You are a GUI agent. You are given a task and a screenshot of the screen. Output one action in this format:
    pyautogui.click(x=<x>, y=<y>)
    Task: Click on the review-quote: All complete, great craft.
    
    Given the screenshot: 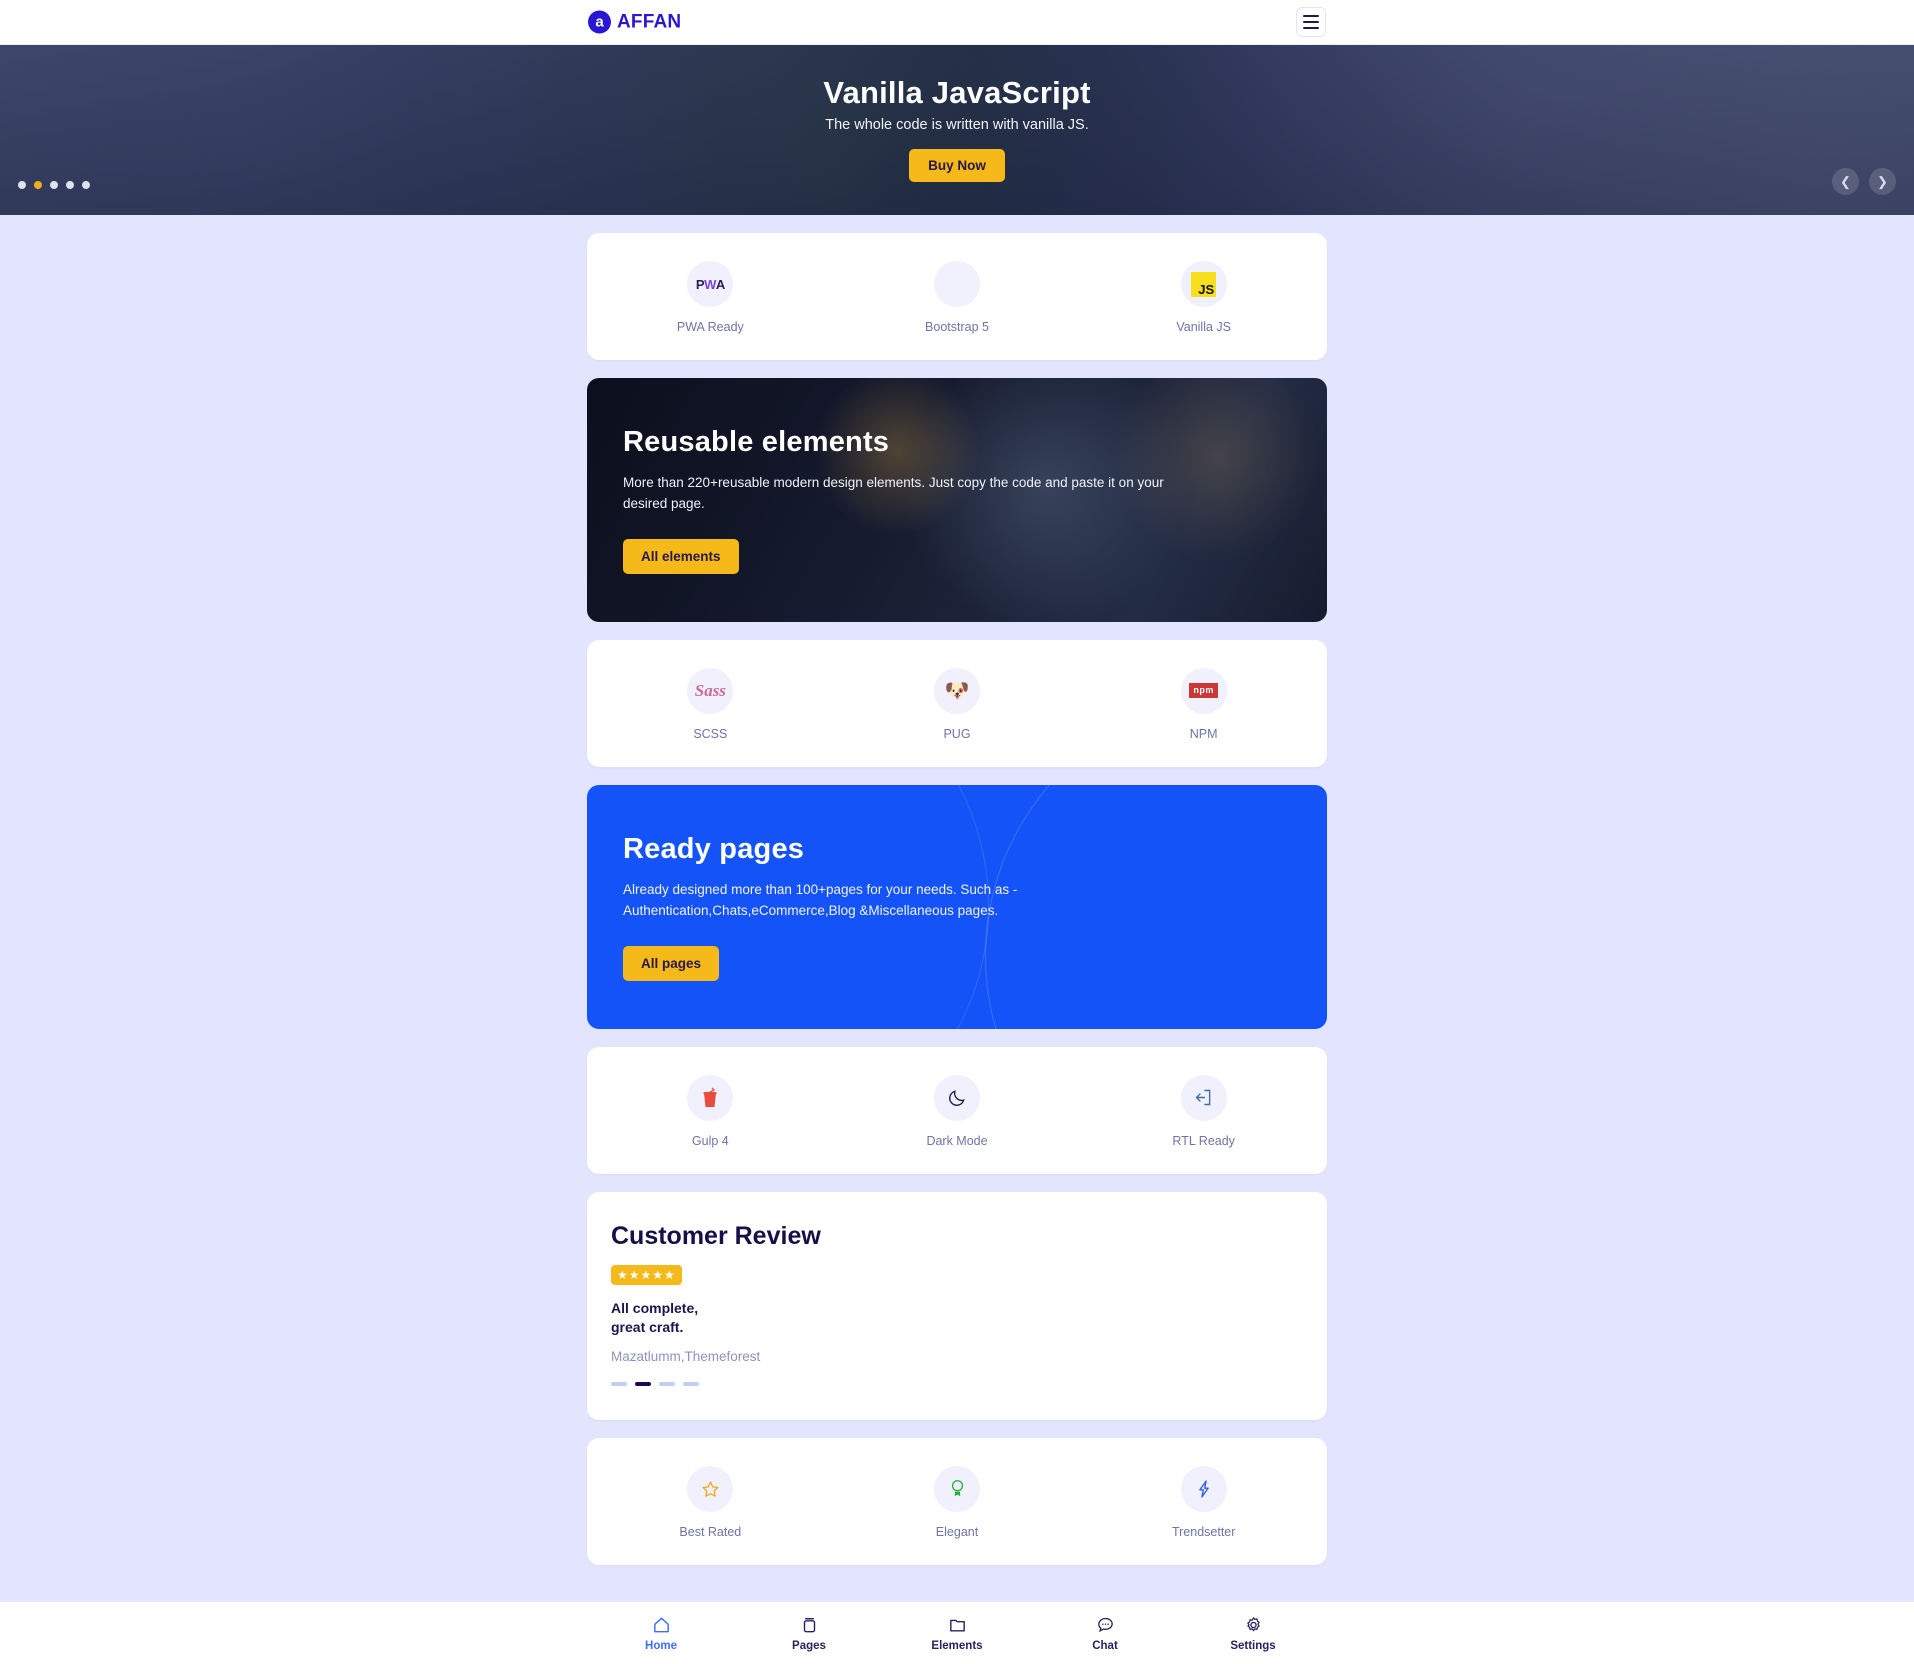 What is the action you would take?
    pyautogui.click(x=957, y=1318)
    